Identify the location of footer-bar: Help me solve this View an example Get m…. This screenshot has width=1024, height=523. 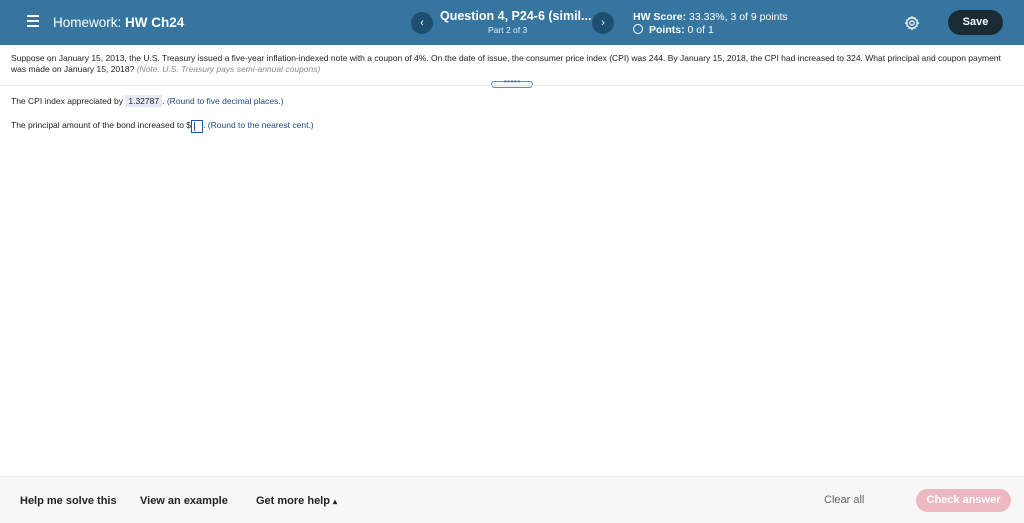
(512, 499).